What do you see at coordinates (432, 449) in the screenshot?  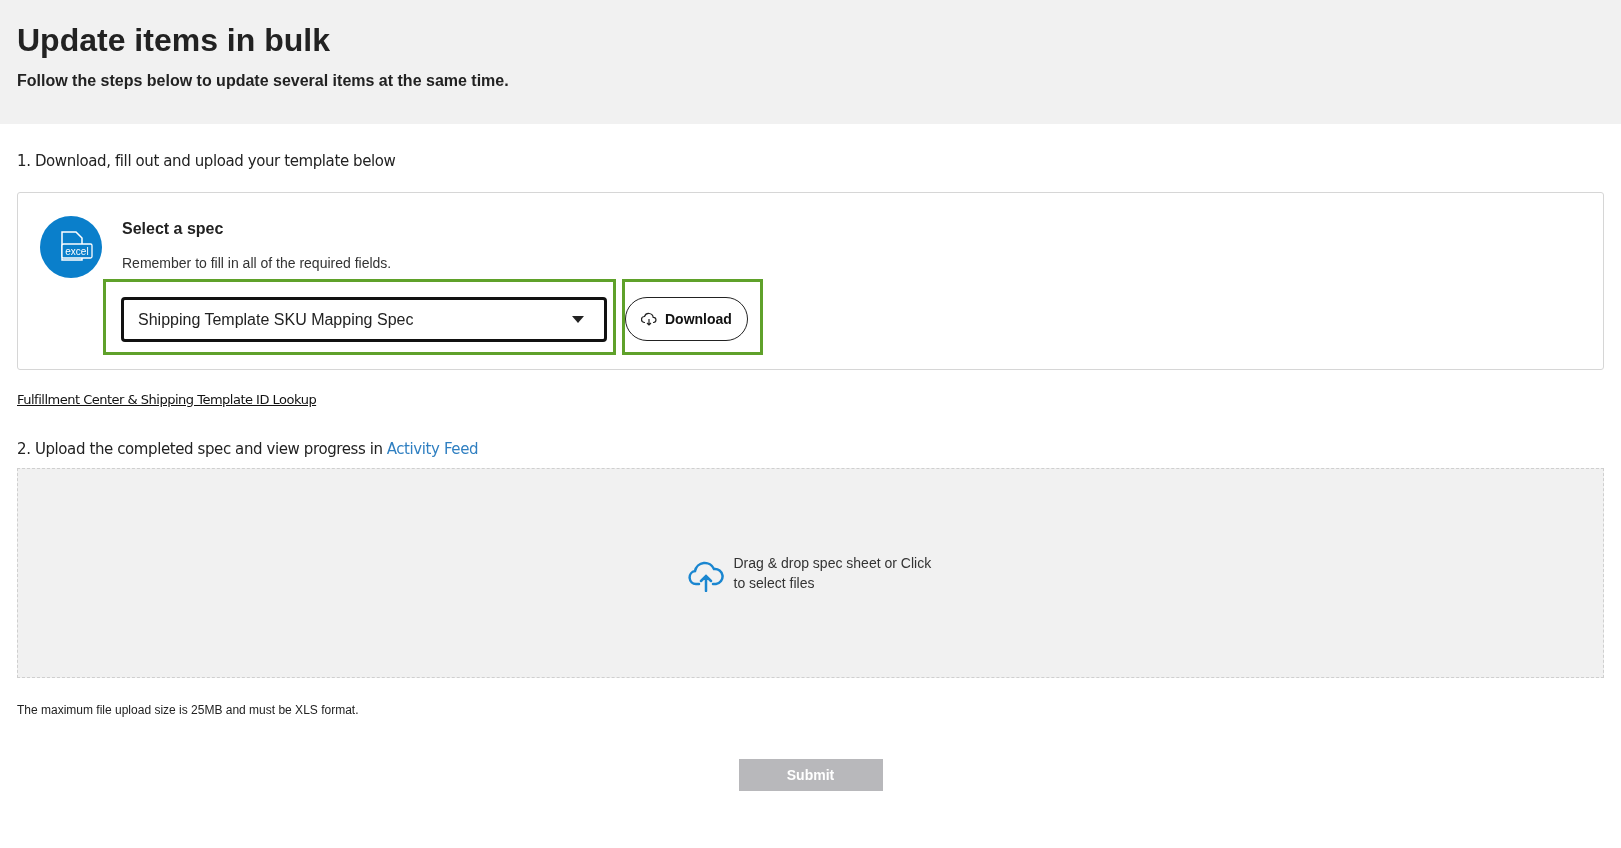 I see `activity-feed-link: Activity Feed` at bounding box center [432, 449].